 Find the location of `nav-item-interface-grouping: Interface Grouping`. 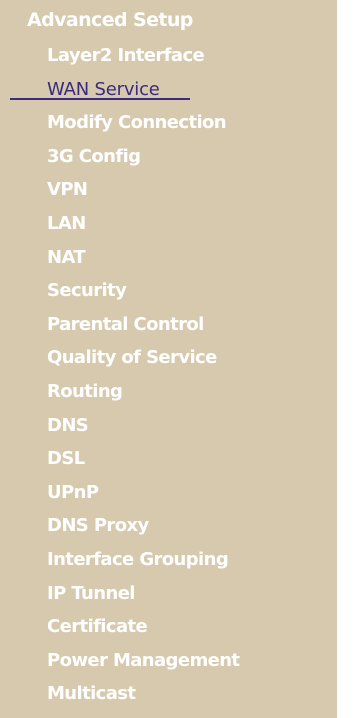

nav-item-interface-grouping: Interface Grouping is located at coordinates (143, 566).